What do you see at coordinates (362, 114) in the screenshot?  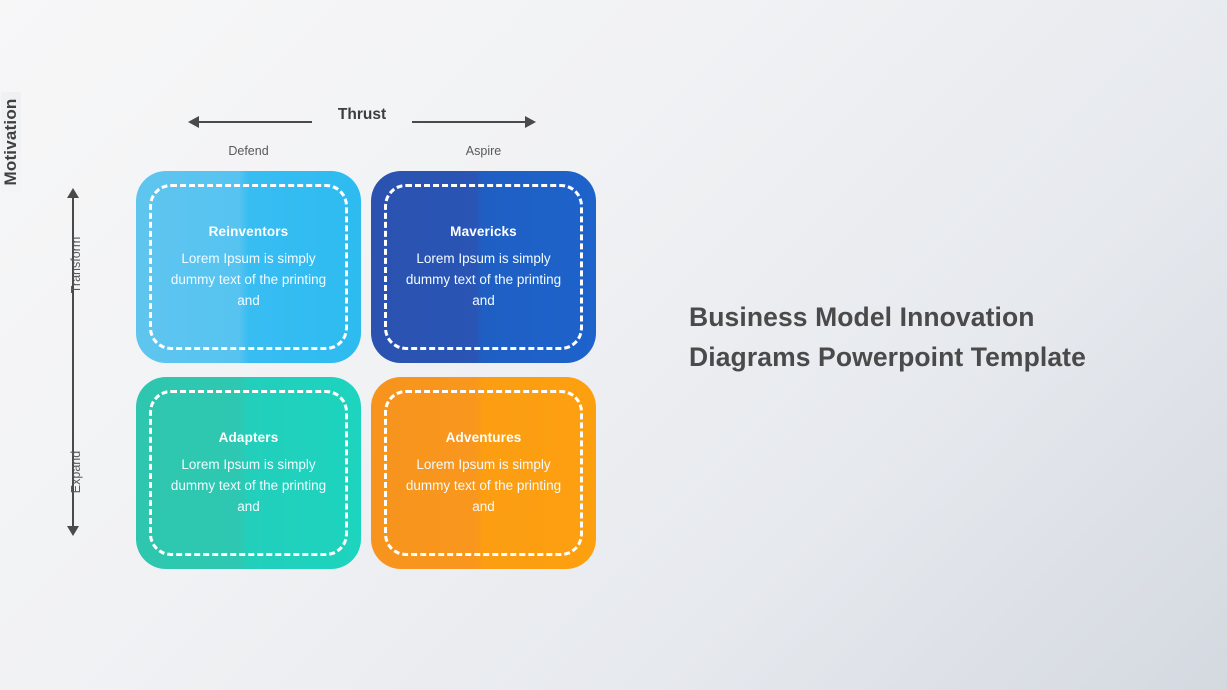 I see `horizontal-axis-title: Thrust` at bounding box center [362, 114].